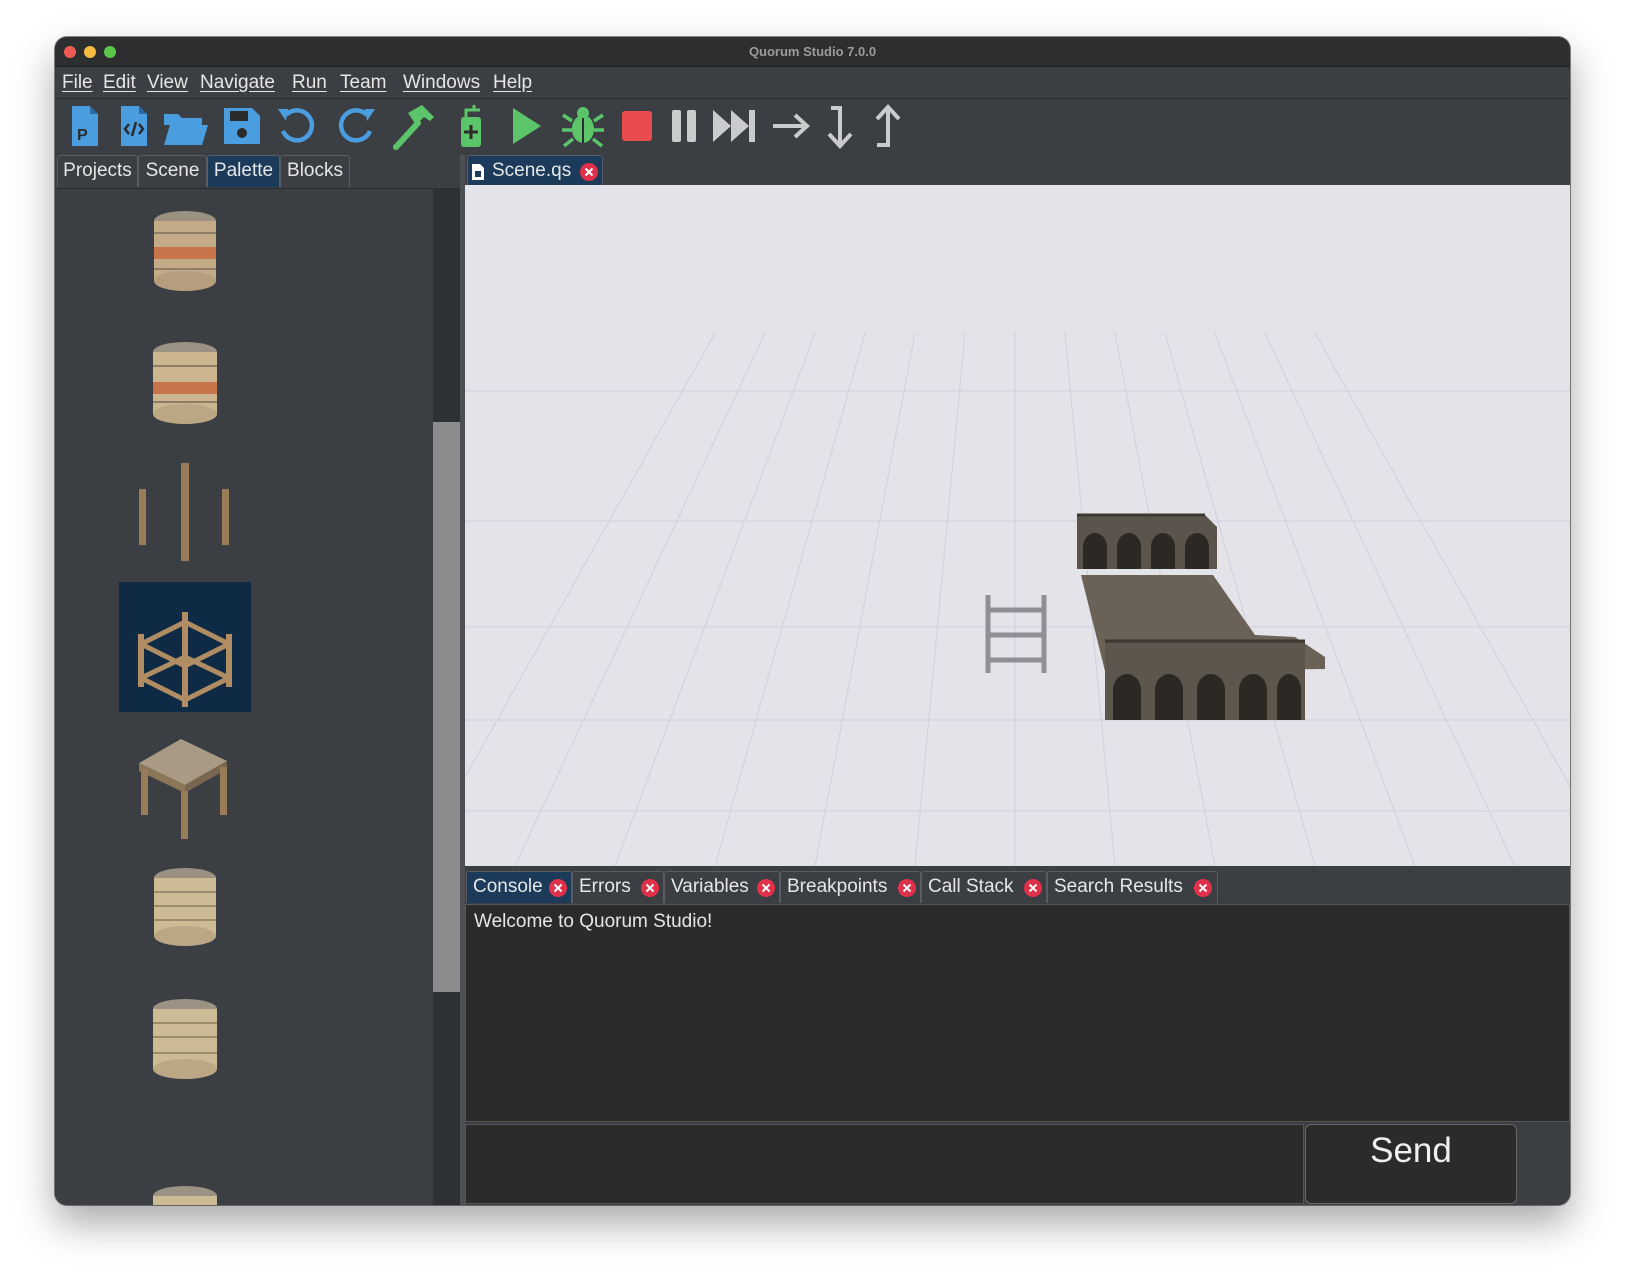 Image resolution: width=1625 pixels, height=1279 pixels. Describe the element at coordinates (884, 1164) in the screenshot. I see `console-input` at that location.